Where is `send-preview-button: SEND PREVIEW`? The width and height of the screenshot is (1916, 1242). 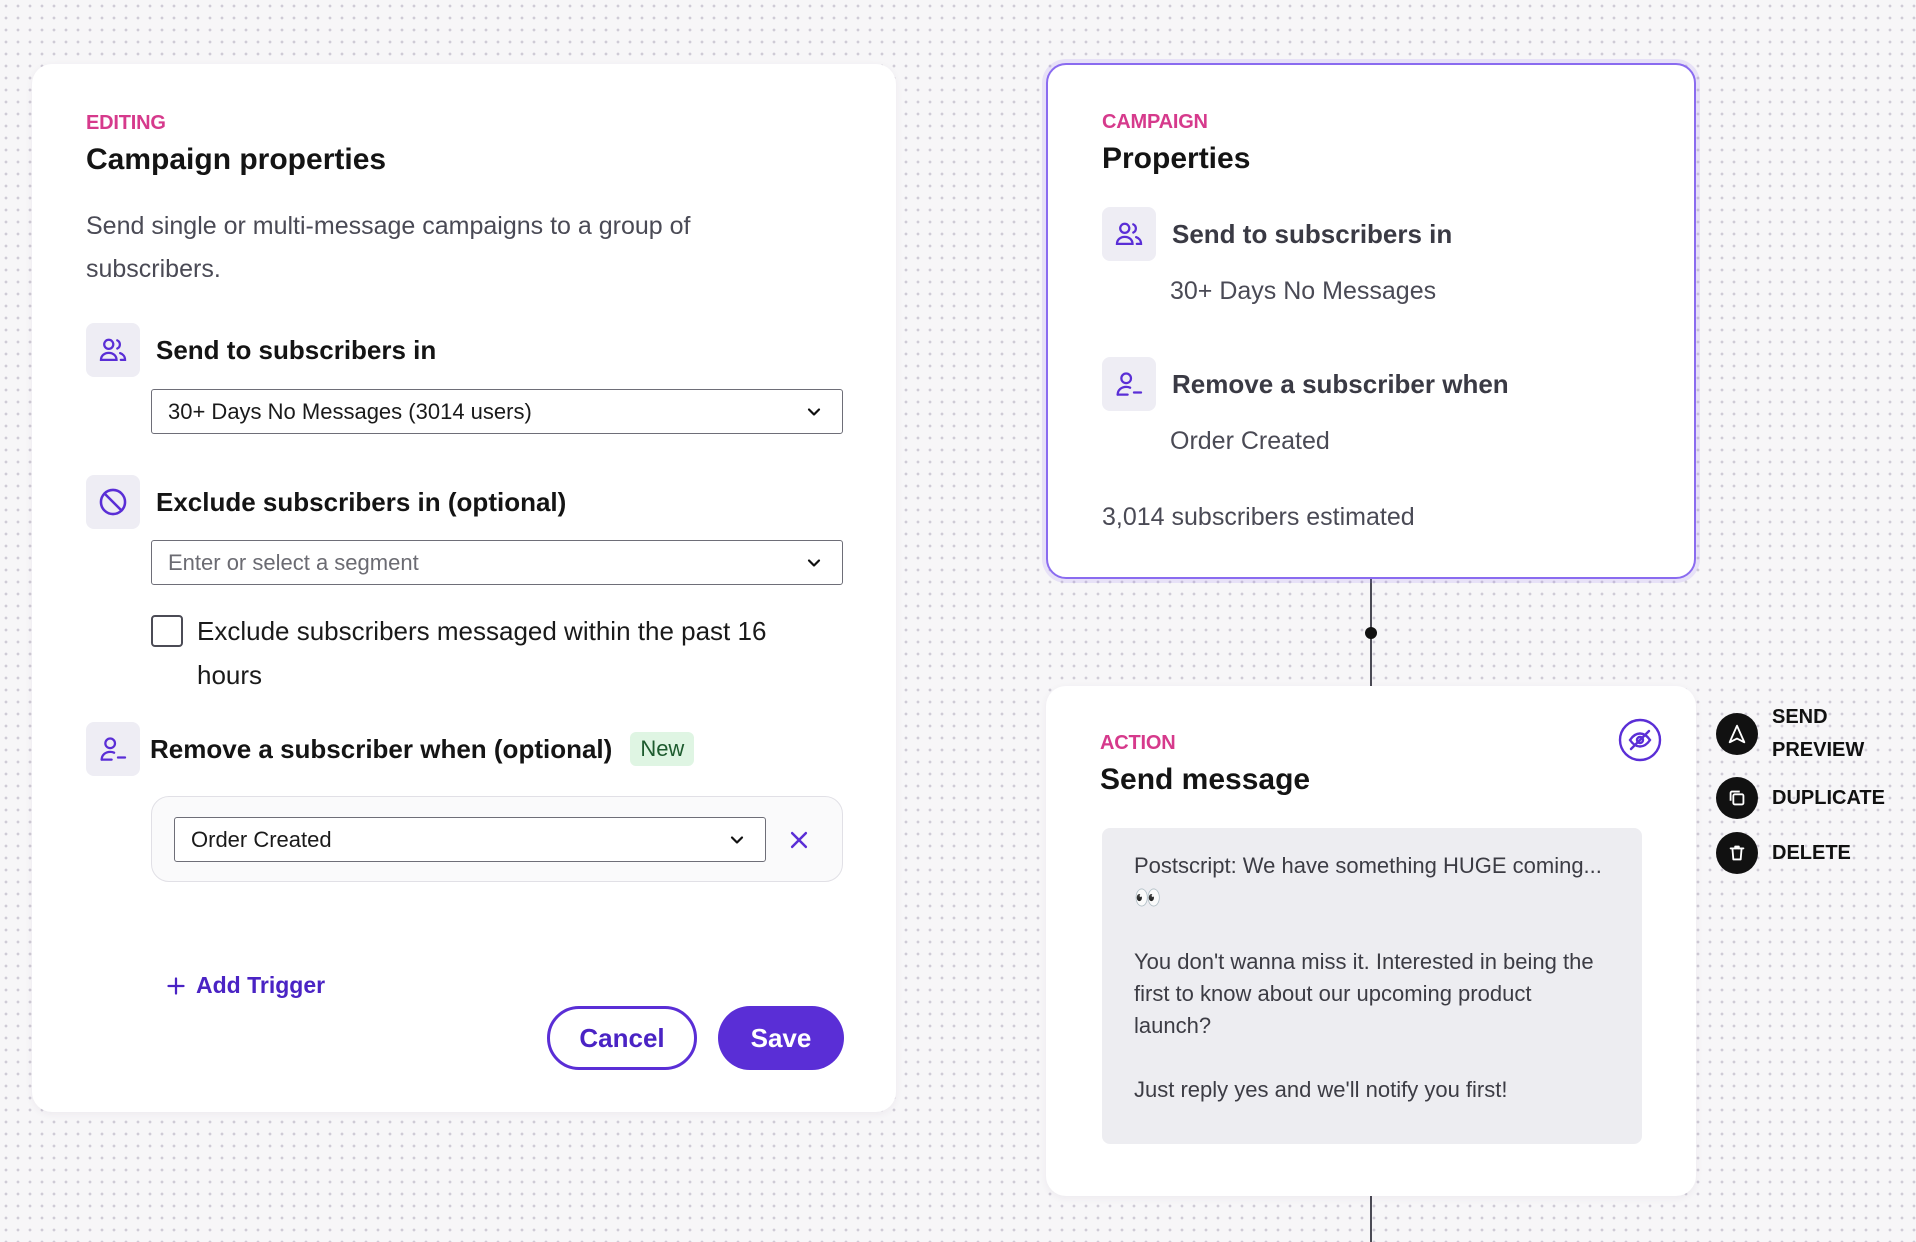
send-preview-button: SEND PREVIEW is located at coordinates (1790, 734).